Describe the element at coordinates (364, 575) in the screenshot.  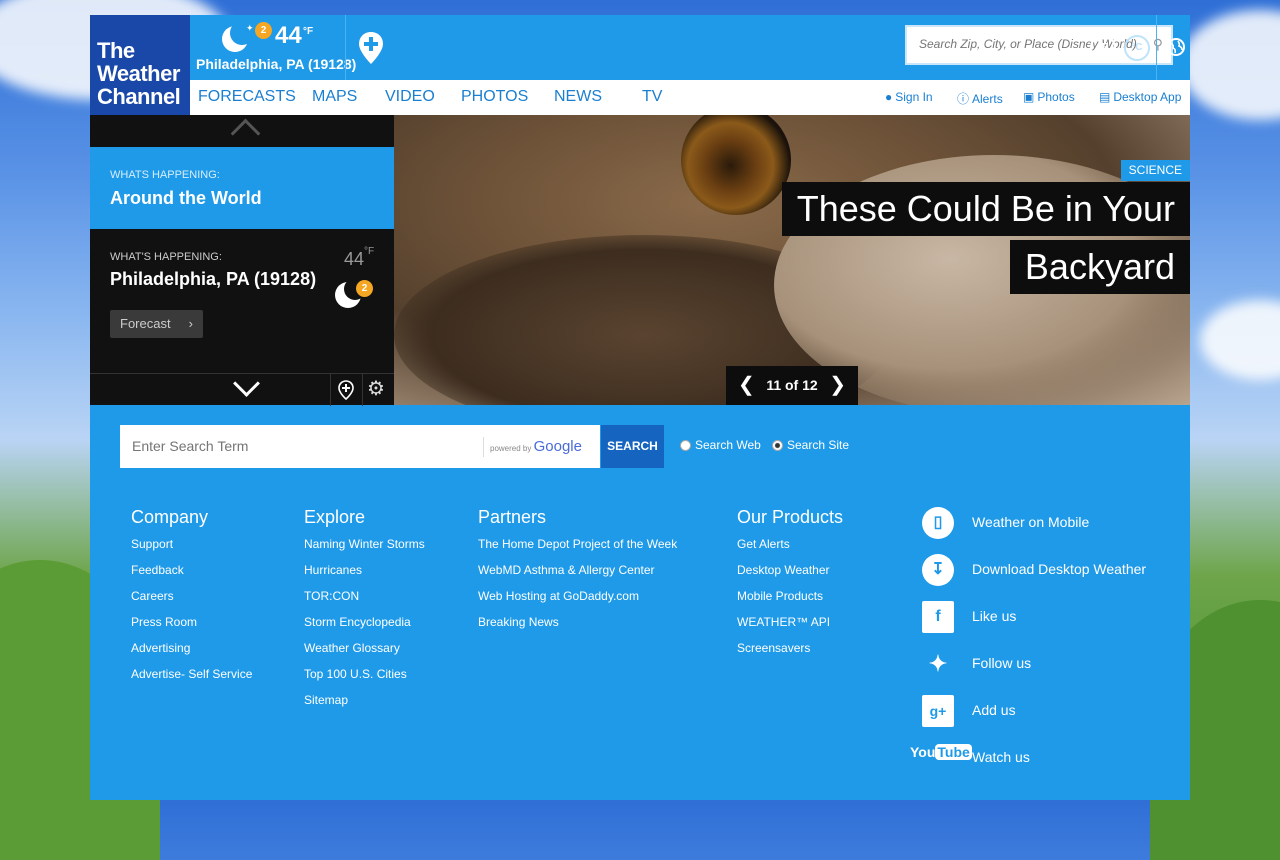
I see `footer-link-hurricanes: Hurricanes` at that location.